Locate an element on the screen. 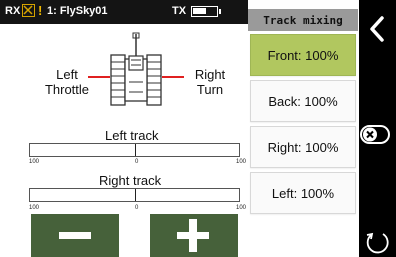 The image size is (396, 257). model-name: 1: FlySky01 is located at coordinates (77, 11).